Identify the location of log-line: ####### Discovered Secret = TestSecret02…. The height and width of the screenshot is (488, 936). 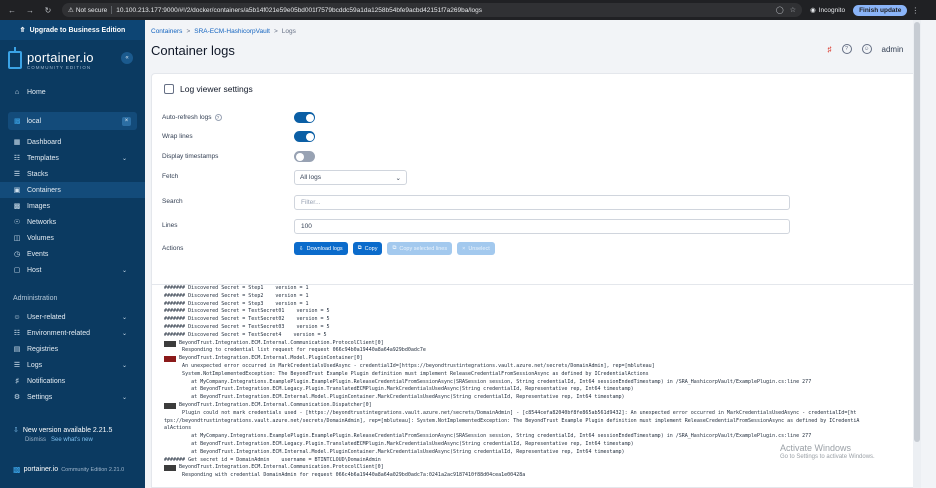
(539, 320).